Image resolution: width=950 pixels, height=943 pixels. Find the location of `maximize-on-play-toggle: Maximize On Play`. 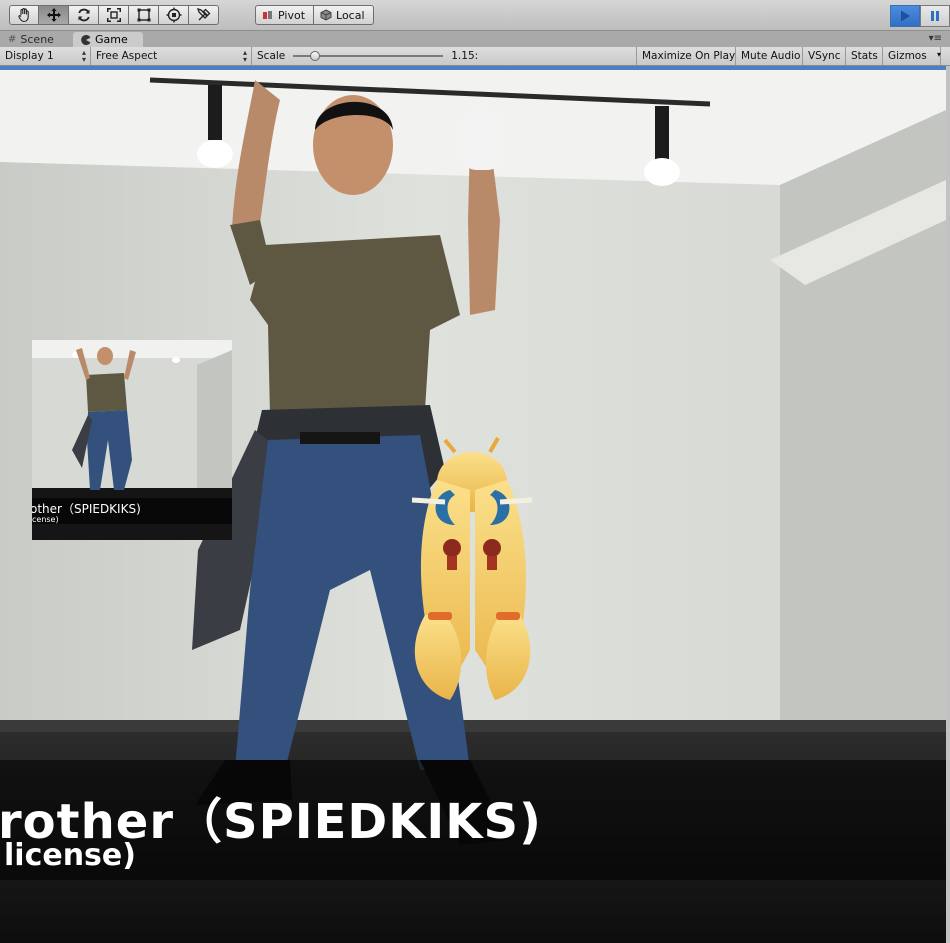

maximize-on-play-toggle: Maximize On Play is located at coordinates (686, 56).